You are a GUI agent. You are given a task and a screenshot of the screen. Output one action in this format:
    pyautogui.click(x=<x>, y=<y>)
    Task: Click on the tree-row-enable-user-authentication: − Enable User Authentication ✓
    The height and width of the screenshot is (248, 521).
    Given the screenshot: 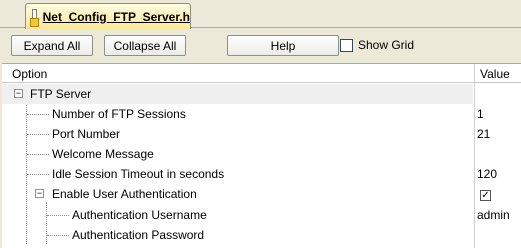 What is the action you would take?
    pyautogui.click(x=261, y=194)
    